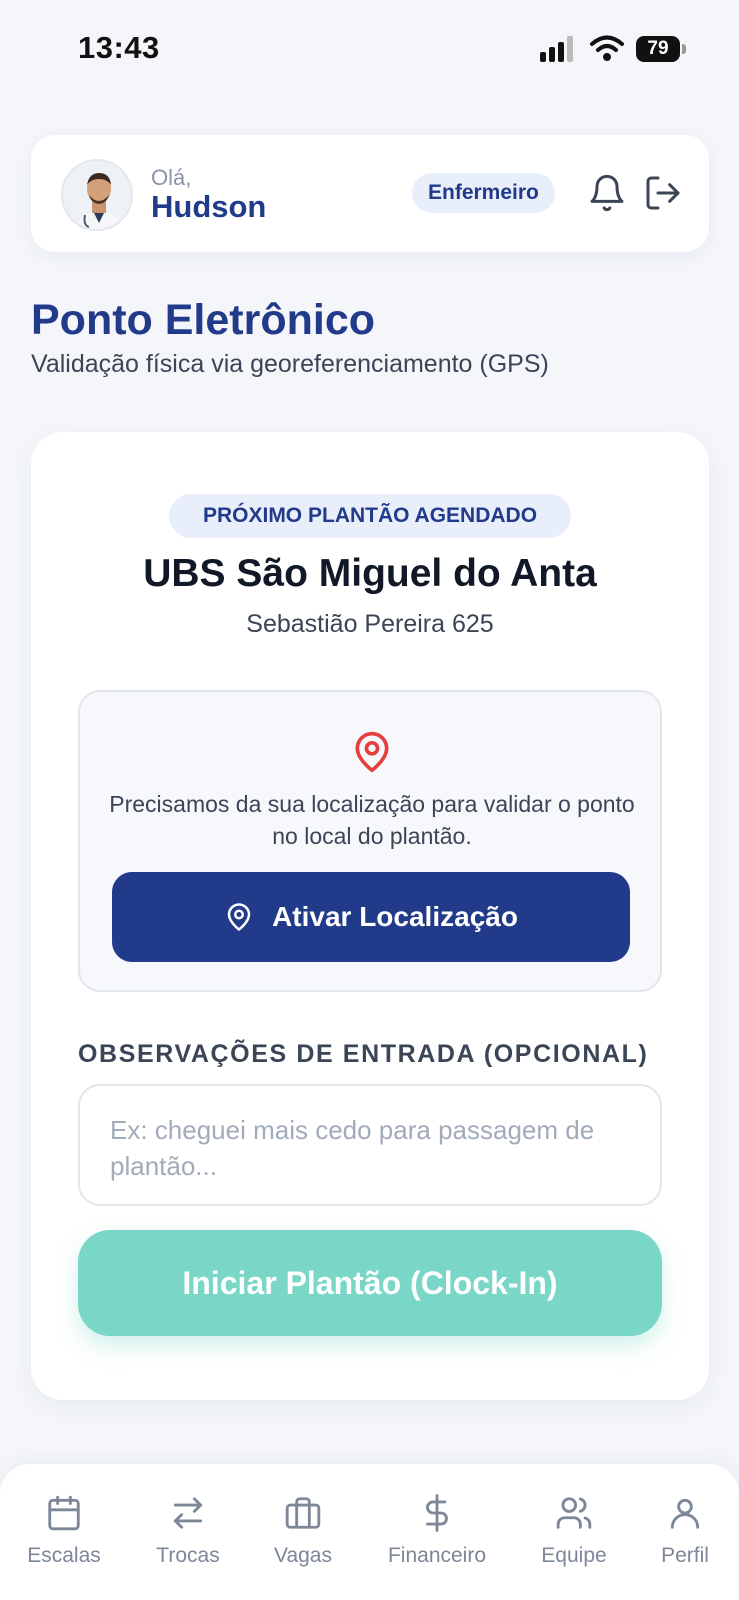 The height and width of the screenshot is (1600, 739). Describe the element at coordinates (372, 752) in the screenshot. I see `map-pin-icon` at that location.